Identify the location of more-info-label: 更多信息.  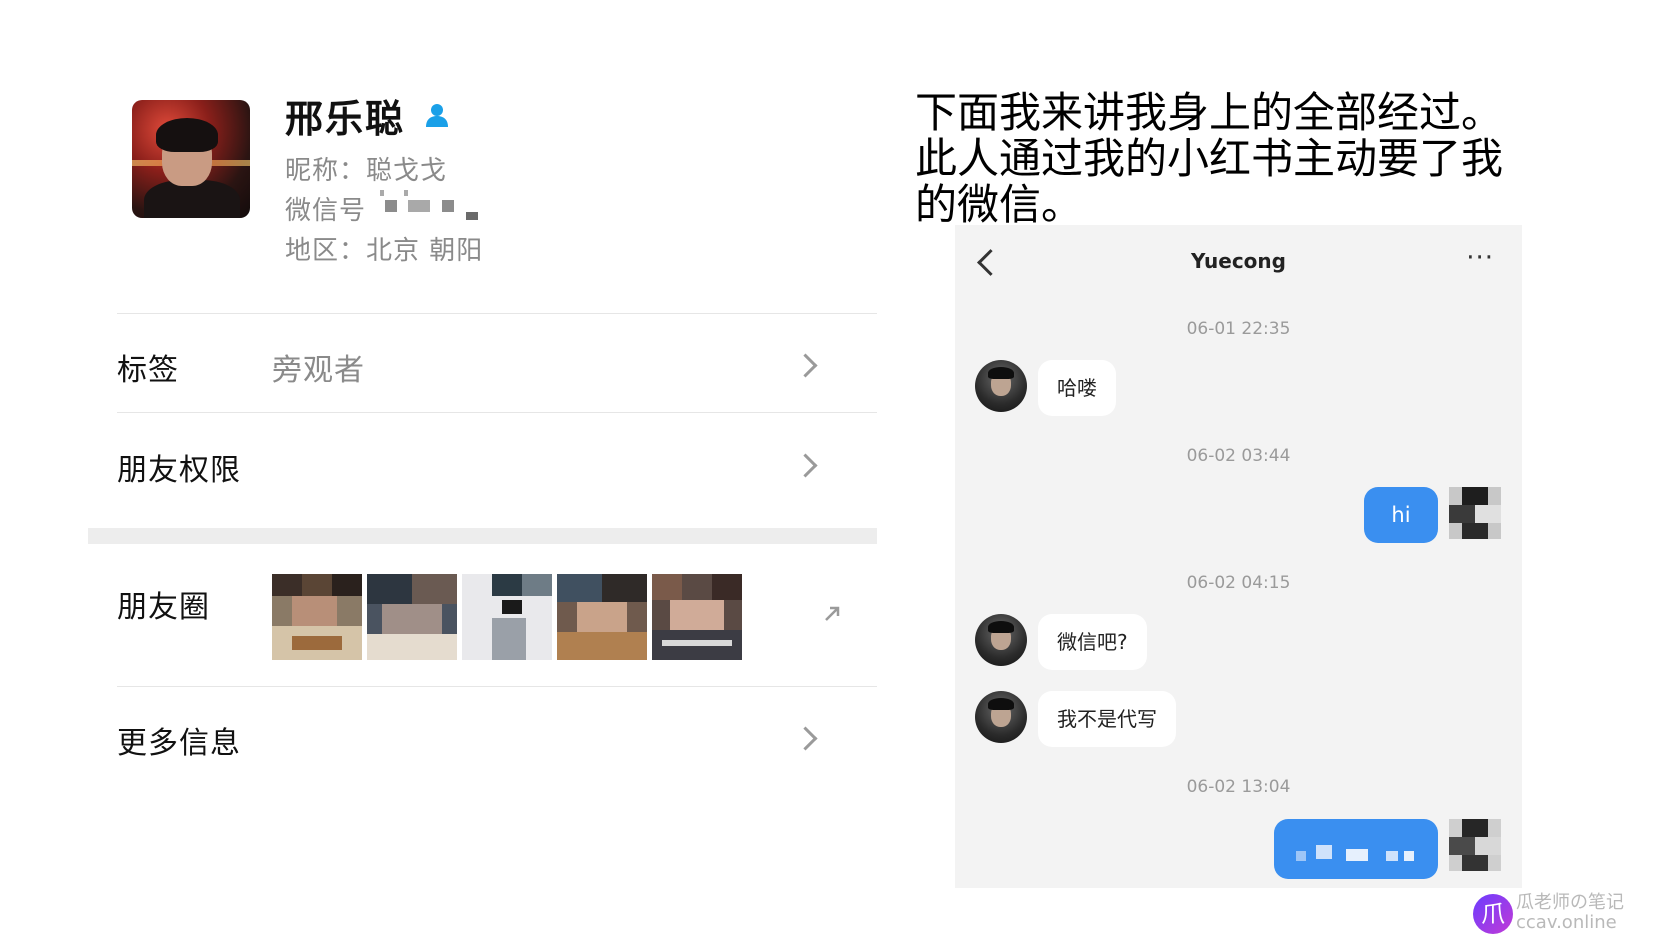
(179, 743).